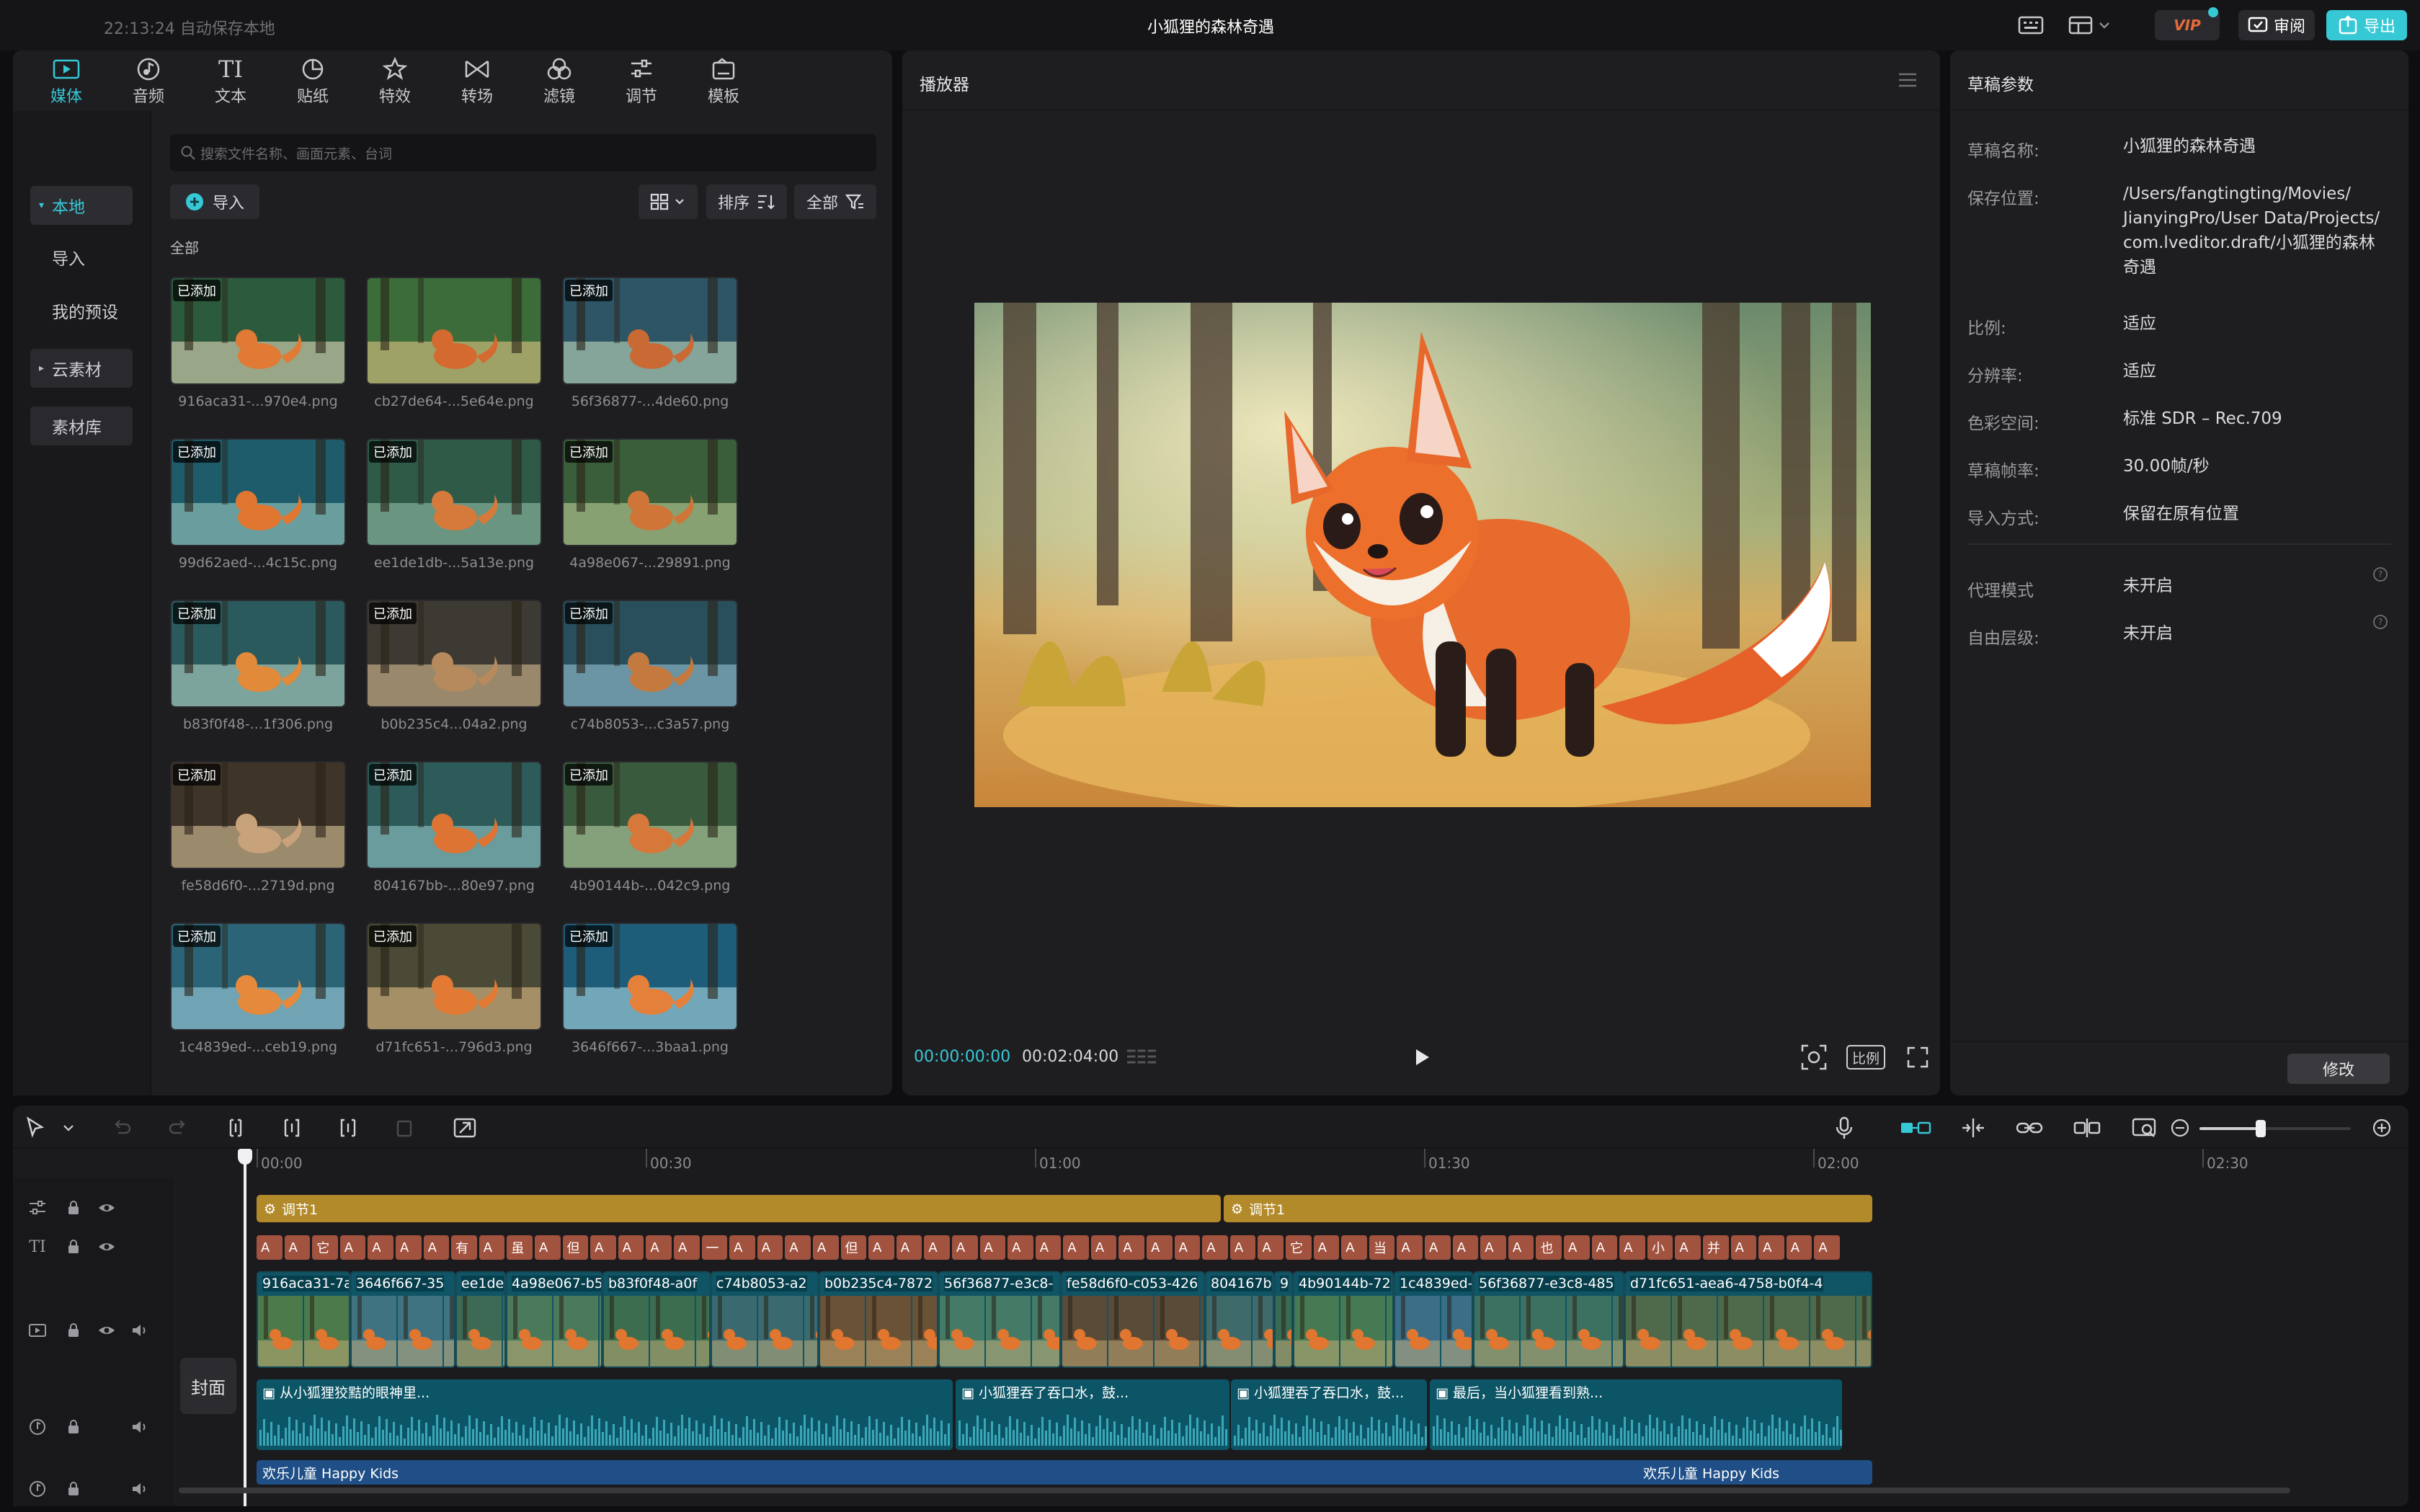 This screenshot has width=2420, height=1512. What do you see at coordinates (66, 83) in the screenshot?
I see `tab-media: 媒体` at bounding box center [66, 83].